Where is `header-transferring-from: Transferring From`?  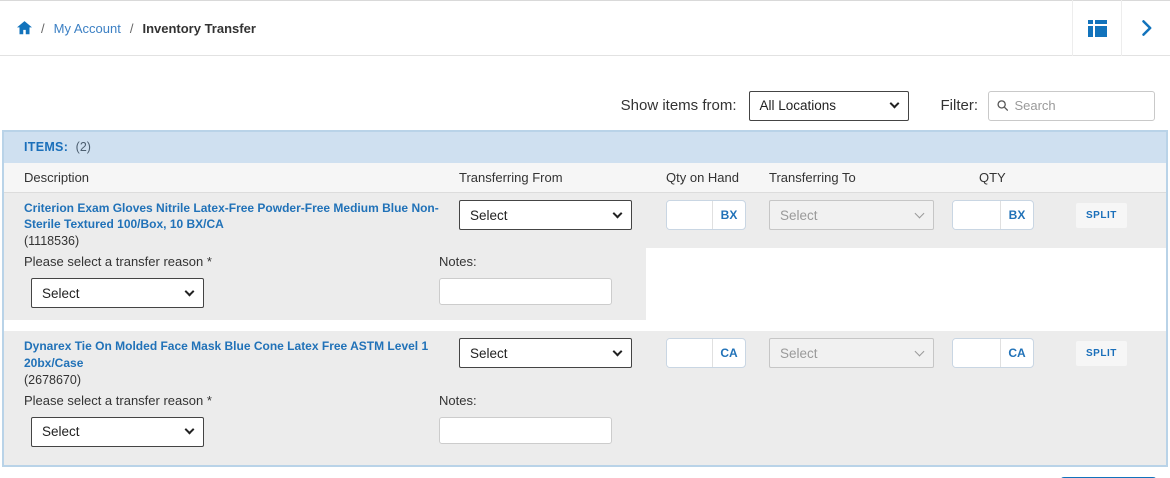 header-transferring-from: Transferring From is located at coordinates (511, 177).